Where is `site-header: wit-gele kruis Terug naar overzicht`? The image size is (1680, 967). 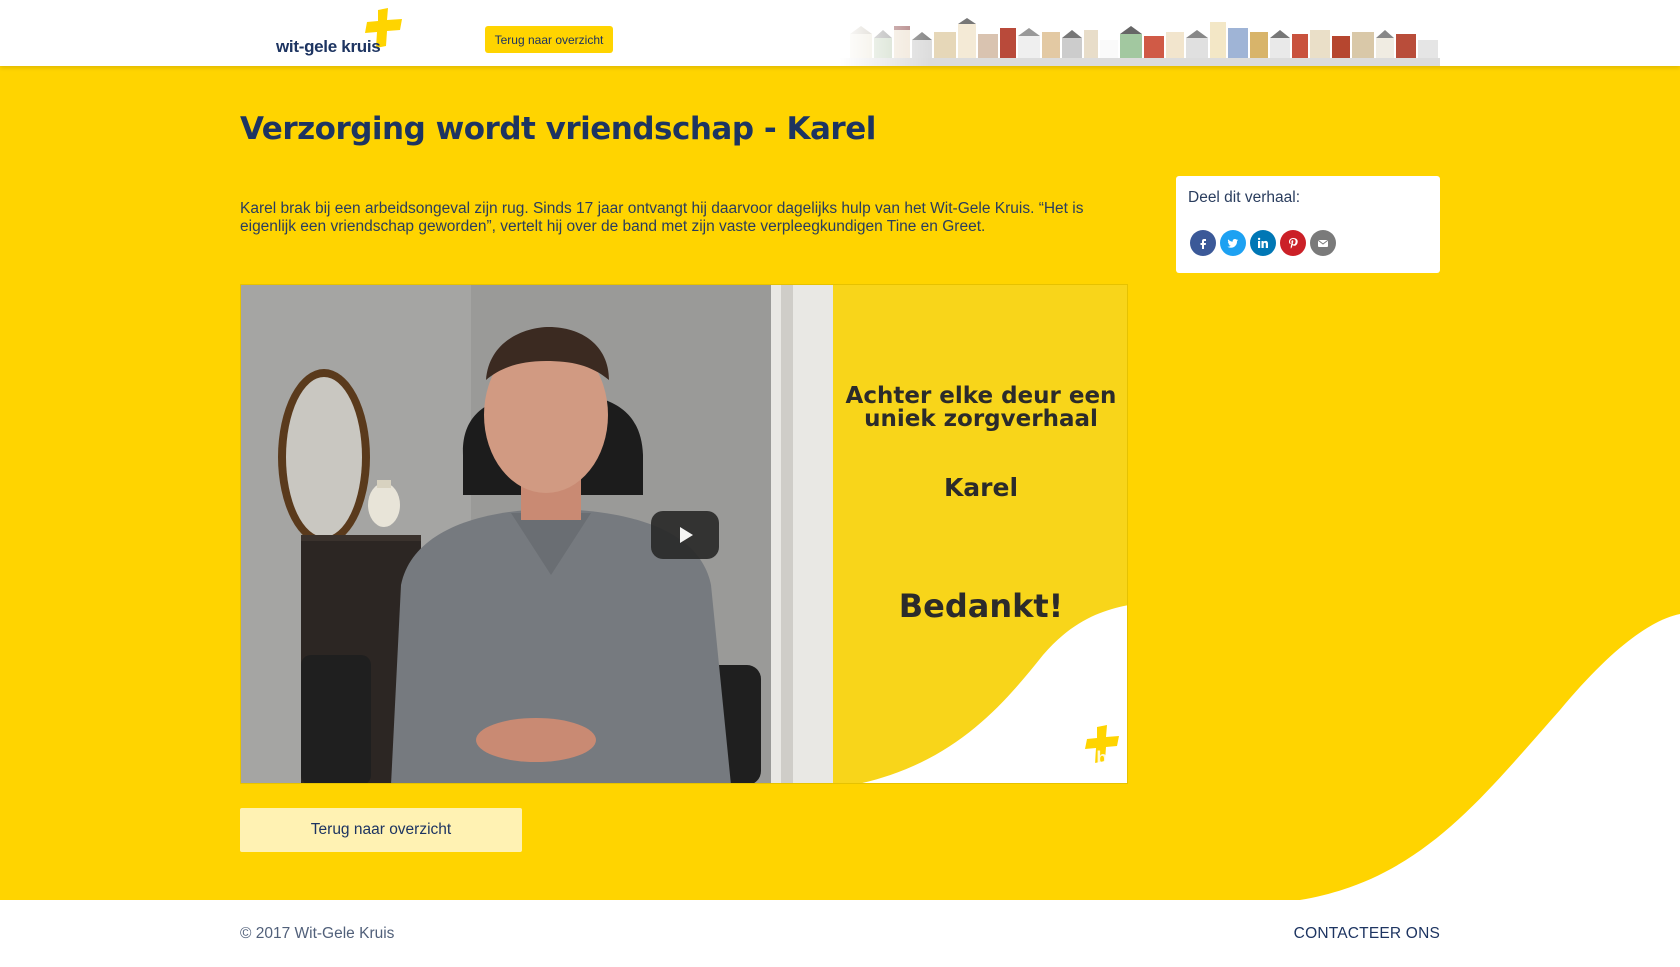 site-header: wit-gele kruis Terug naar overzicht is located at coordinates (840, 33).